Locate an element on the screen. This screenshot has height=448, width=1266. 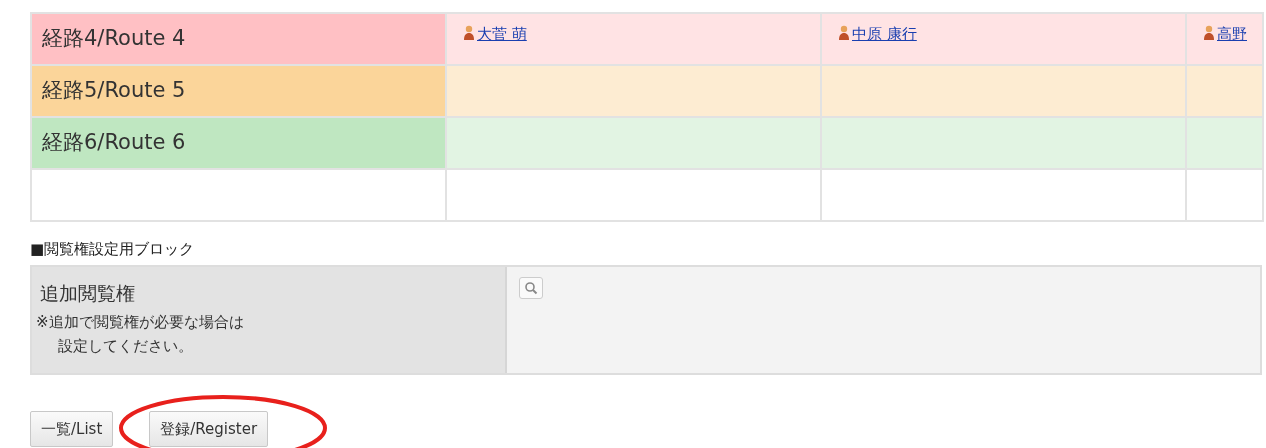
action-button: 一覧/List is located at coordinates (72, 428).